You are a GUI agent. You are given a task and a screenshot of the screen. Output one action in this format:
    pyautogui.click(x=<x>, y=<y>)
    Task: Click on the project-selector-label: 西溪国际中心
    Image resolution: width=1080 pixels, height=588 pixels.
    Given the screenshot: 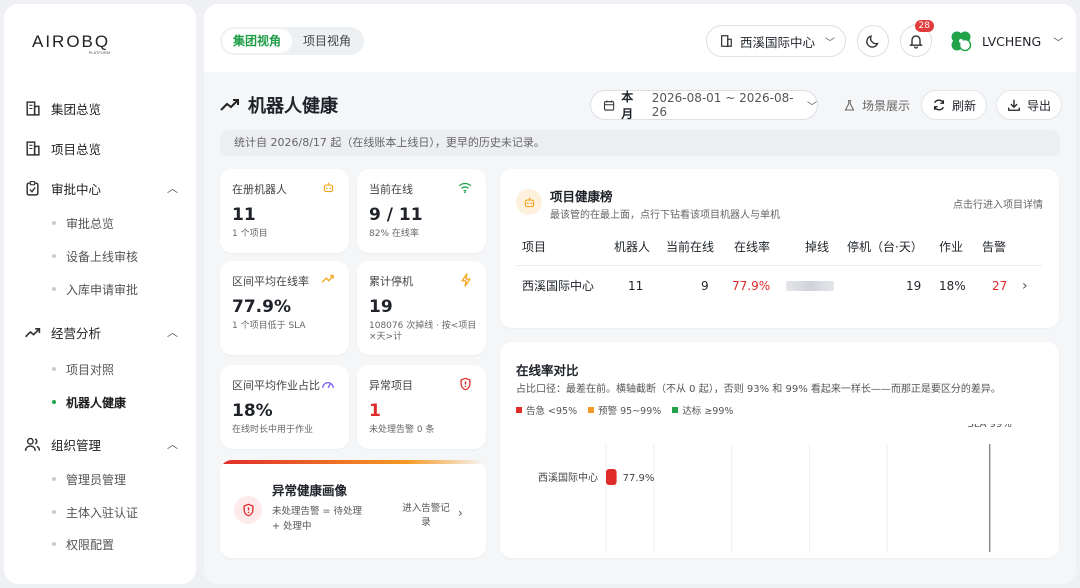 What is the action you would take?
    pyautogui.click(x=778, y=42)
    